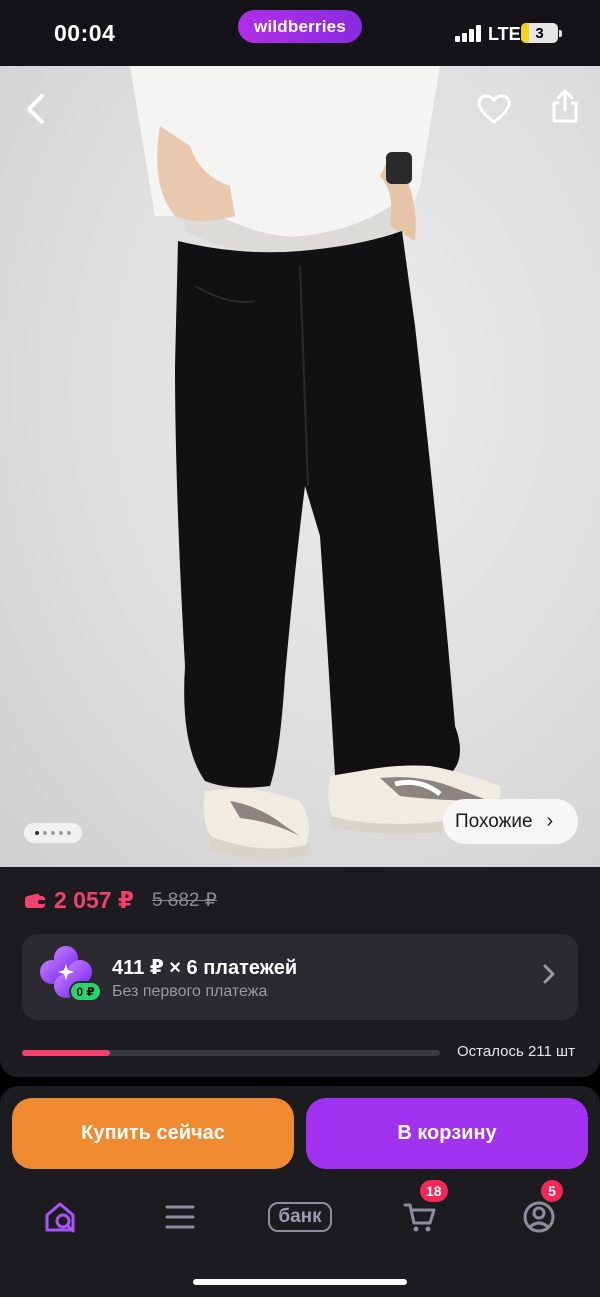 This screenshot has height=1297, width=600. I want to click on chevron-left-icon, so click(35, 109).